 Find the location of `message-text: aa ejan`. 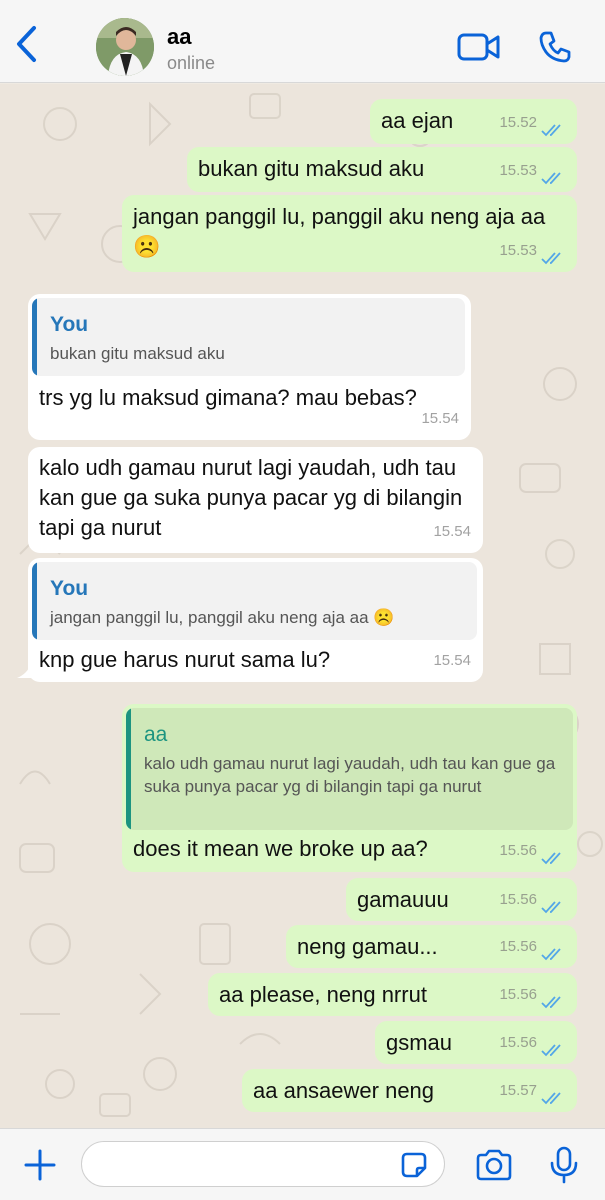

message-text: aa ejan is located at coordinates (417, 120).